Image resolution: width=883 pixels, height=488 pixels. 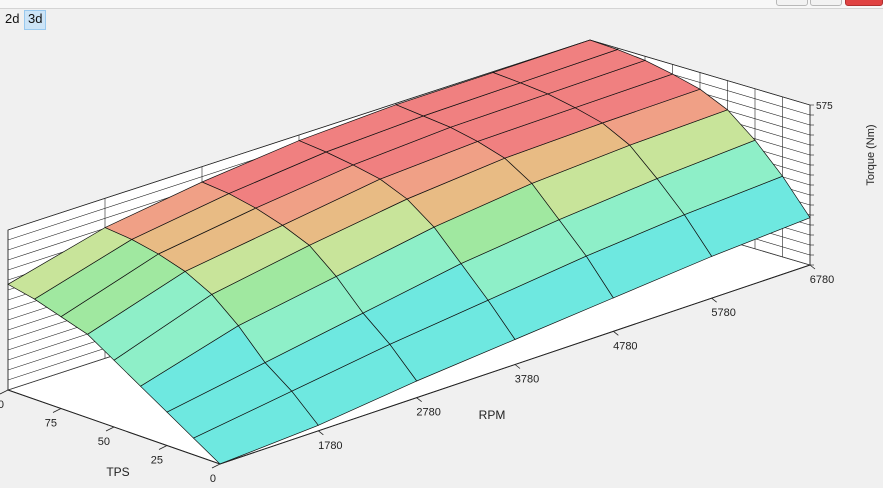 What do you see at coordinates (428, 413) in the screenshot?
I see `rpm-tick-label: 2780` at bounding box center [428, 413].